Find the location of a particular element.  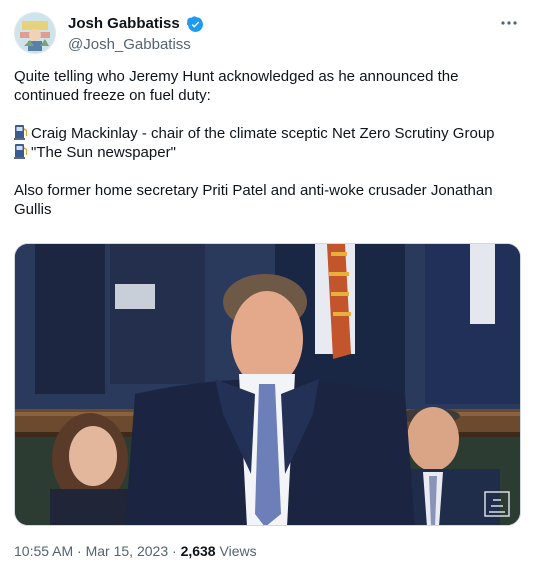

tweet-meta: 10:55 AM · Mar 15, 2023 · 2,638 Views is located at coordinates (135, 551).